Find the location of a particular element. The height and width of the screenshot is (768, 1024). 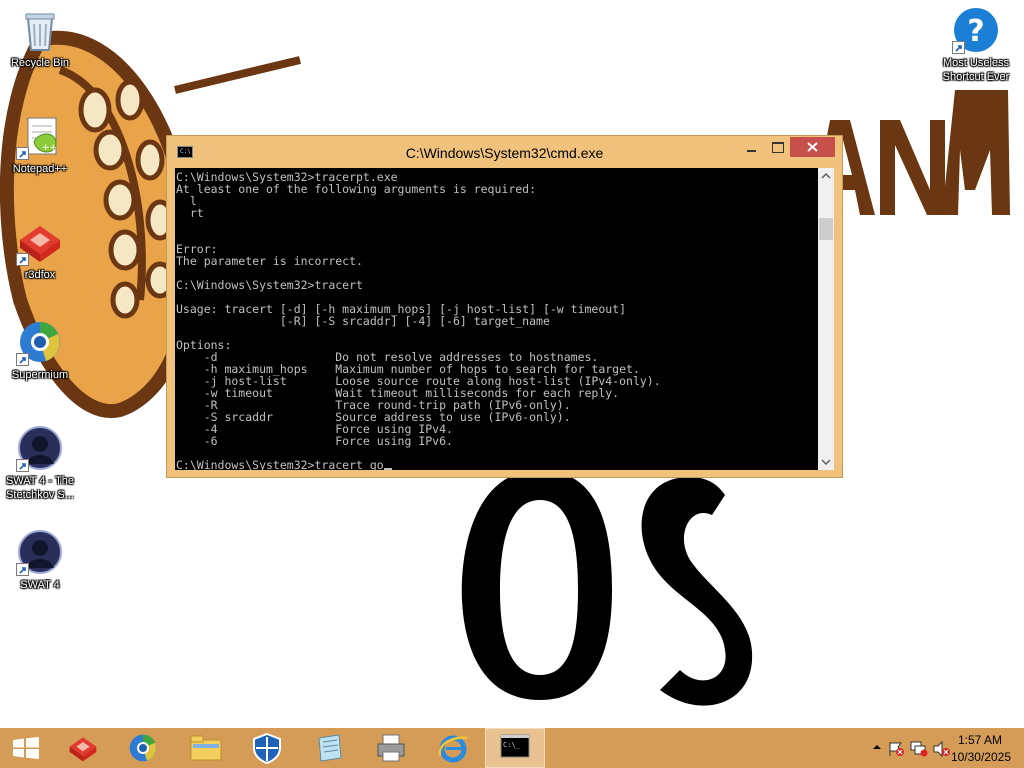

desktop-icon-swat4: SWAT 4 is located at coordinates (40, 560).